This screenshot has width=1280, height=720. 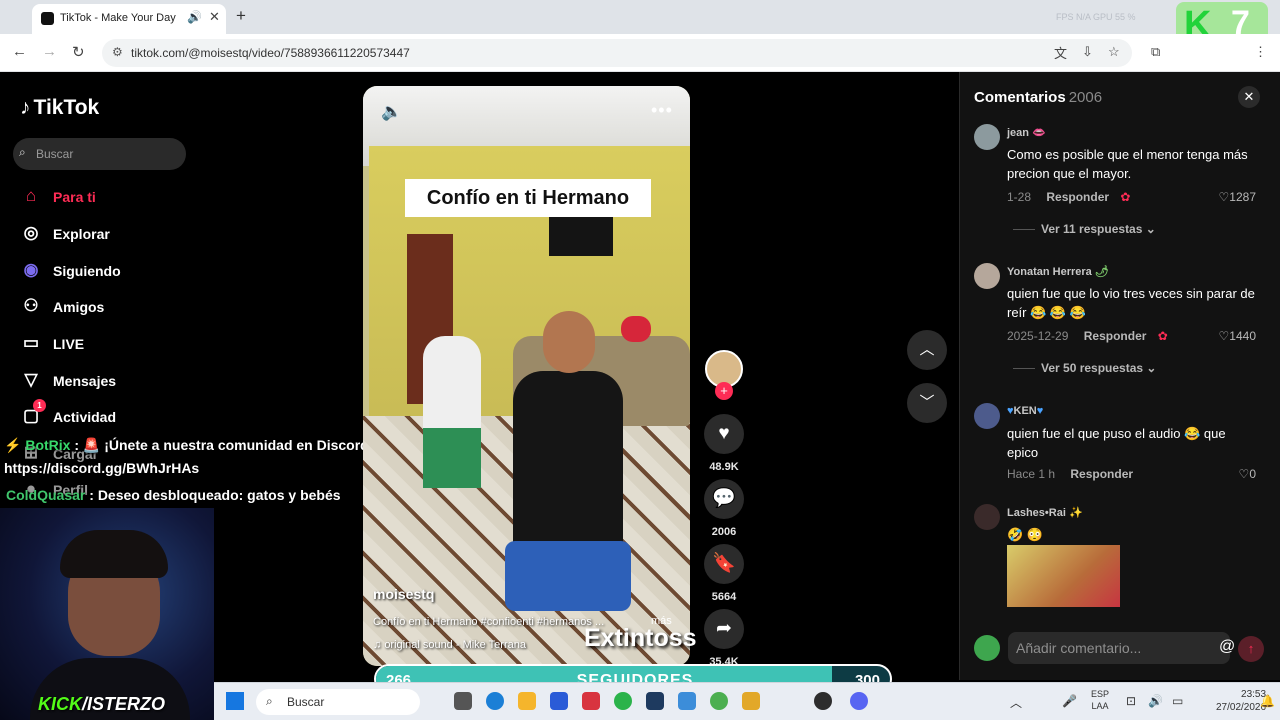 What do you see at coordinates (449, 645) in the screenshot?
I see `video-music: ♫ original sound - Mike Terrana` at bounding box center [449, 645].